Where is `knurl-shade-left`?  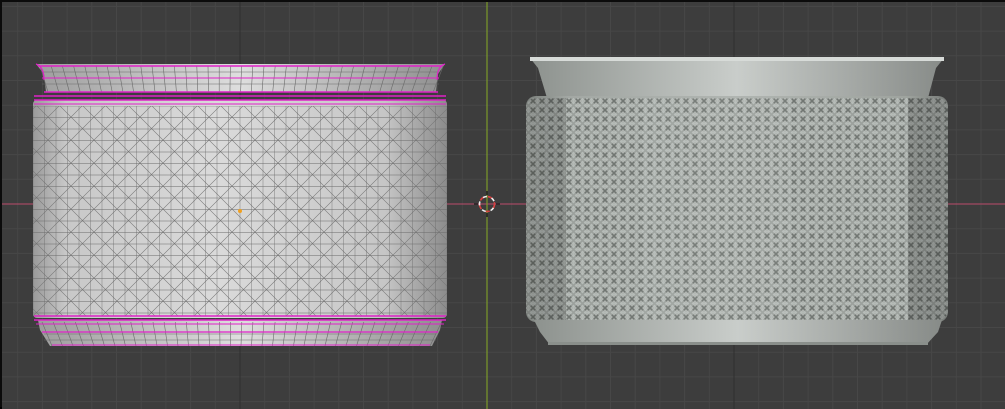
knurl-shade-left is located at coordinates (546, 209).